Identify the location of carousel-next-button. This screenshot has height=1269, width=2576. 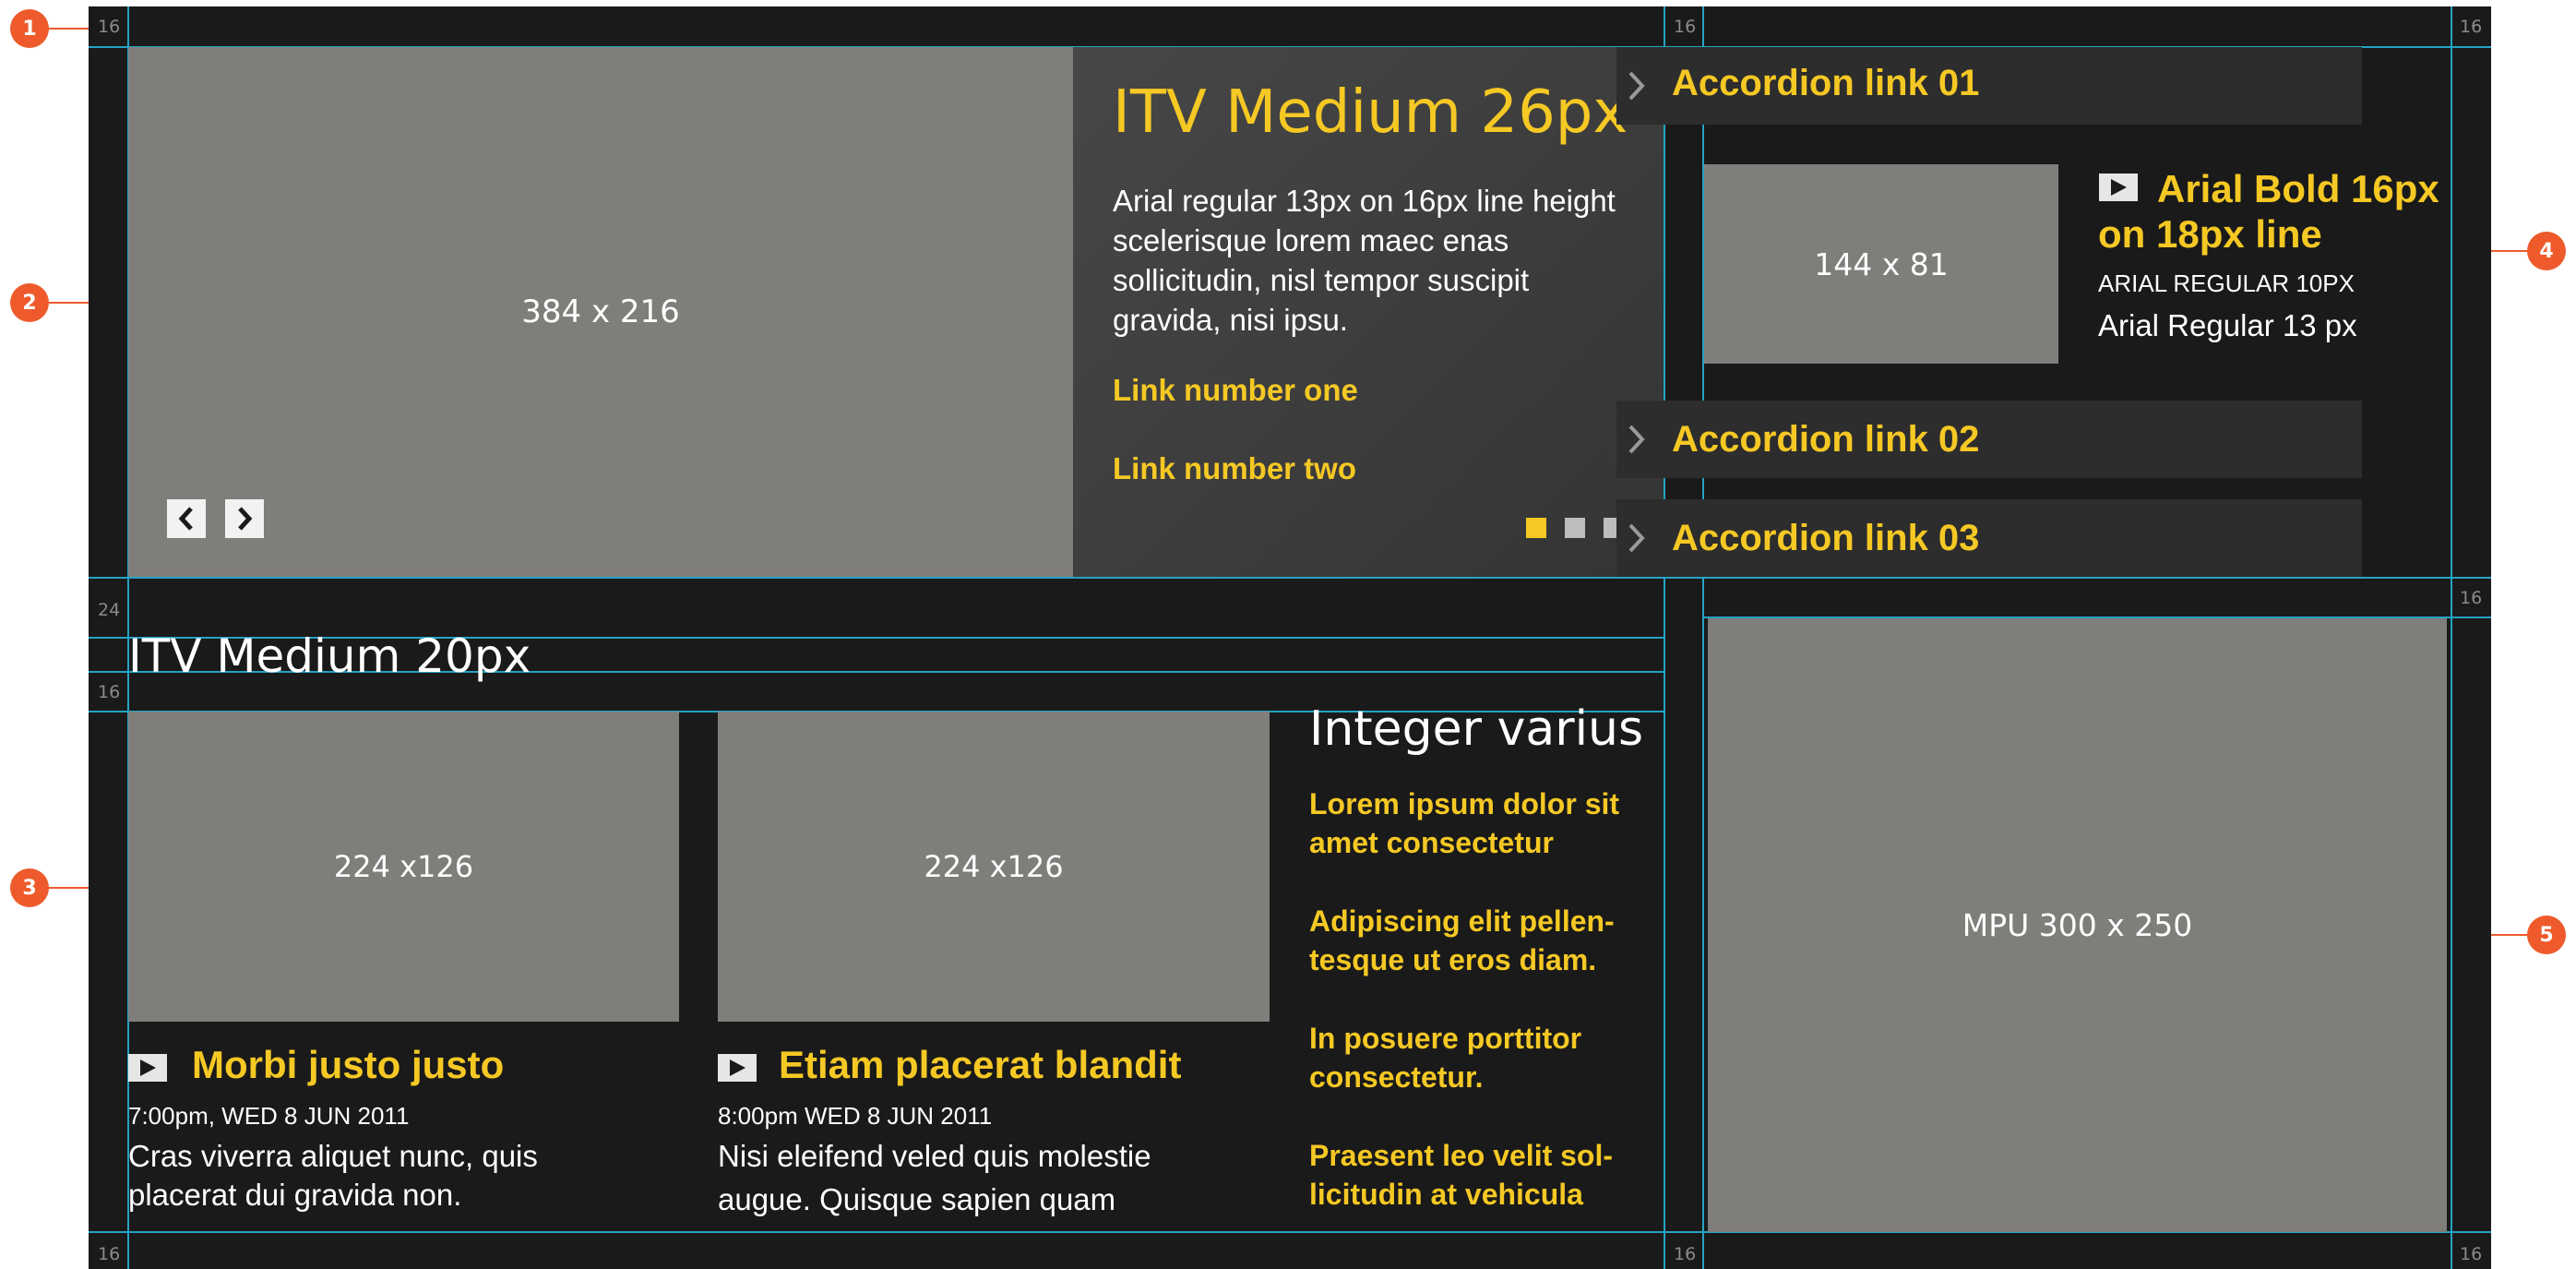
(244, 518).